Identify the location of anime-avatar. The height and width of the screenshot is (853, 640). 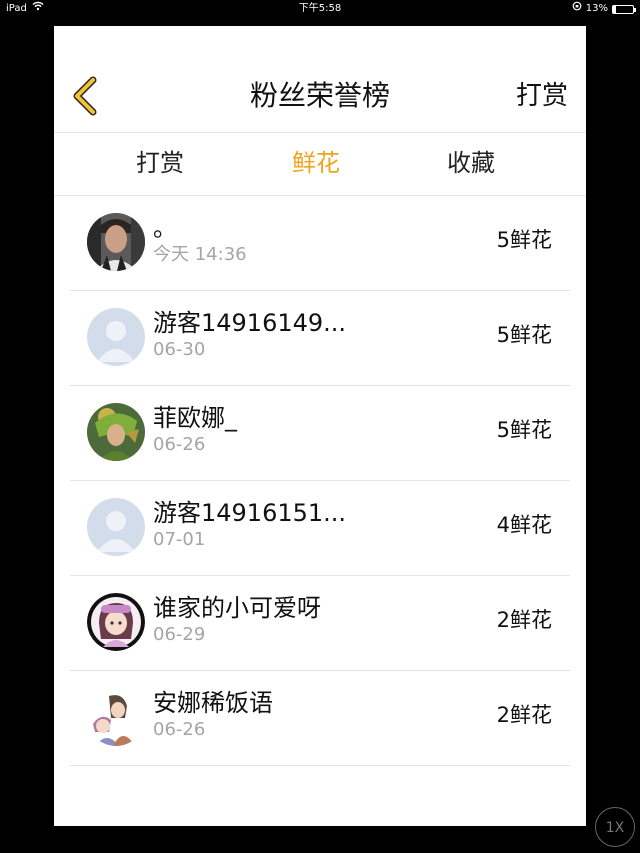
(116, 622).